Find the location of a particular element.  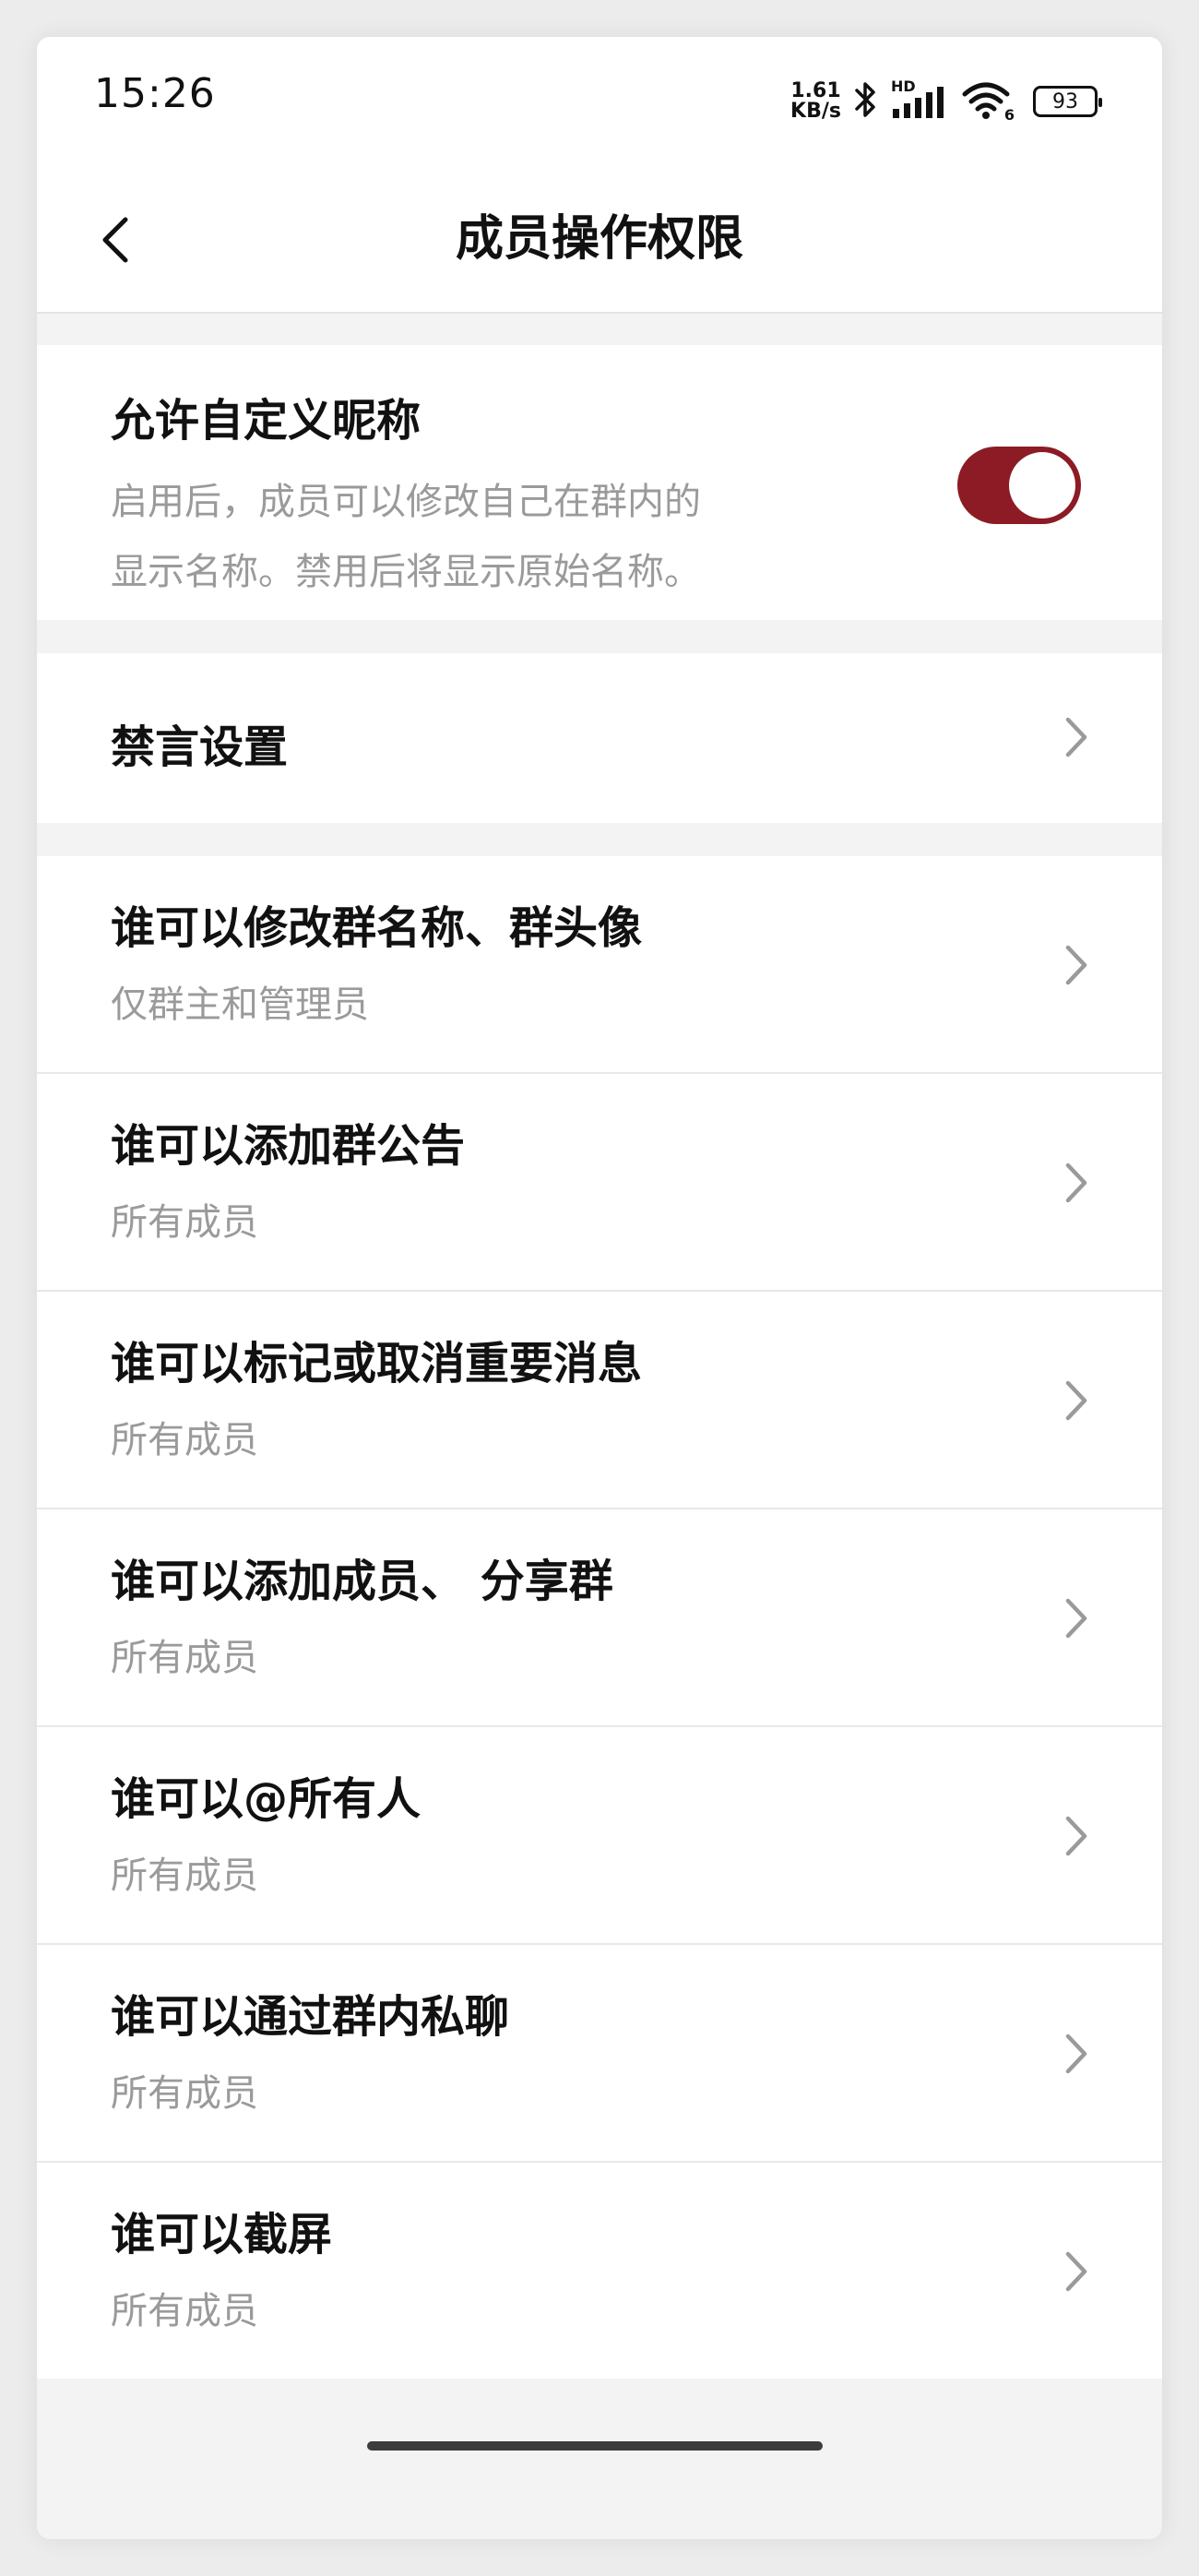

permission-title: 谁可以修改群名称、群头像 is located at coordinates (377, 928).